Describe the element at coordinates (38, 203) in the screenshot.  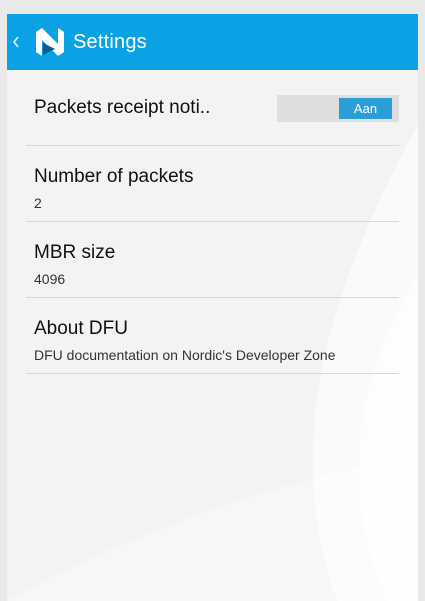
I see `setting-summary: 2` at that location.